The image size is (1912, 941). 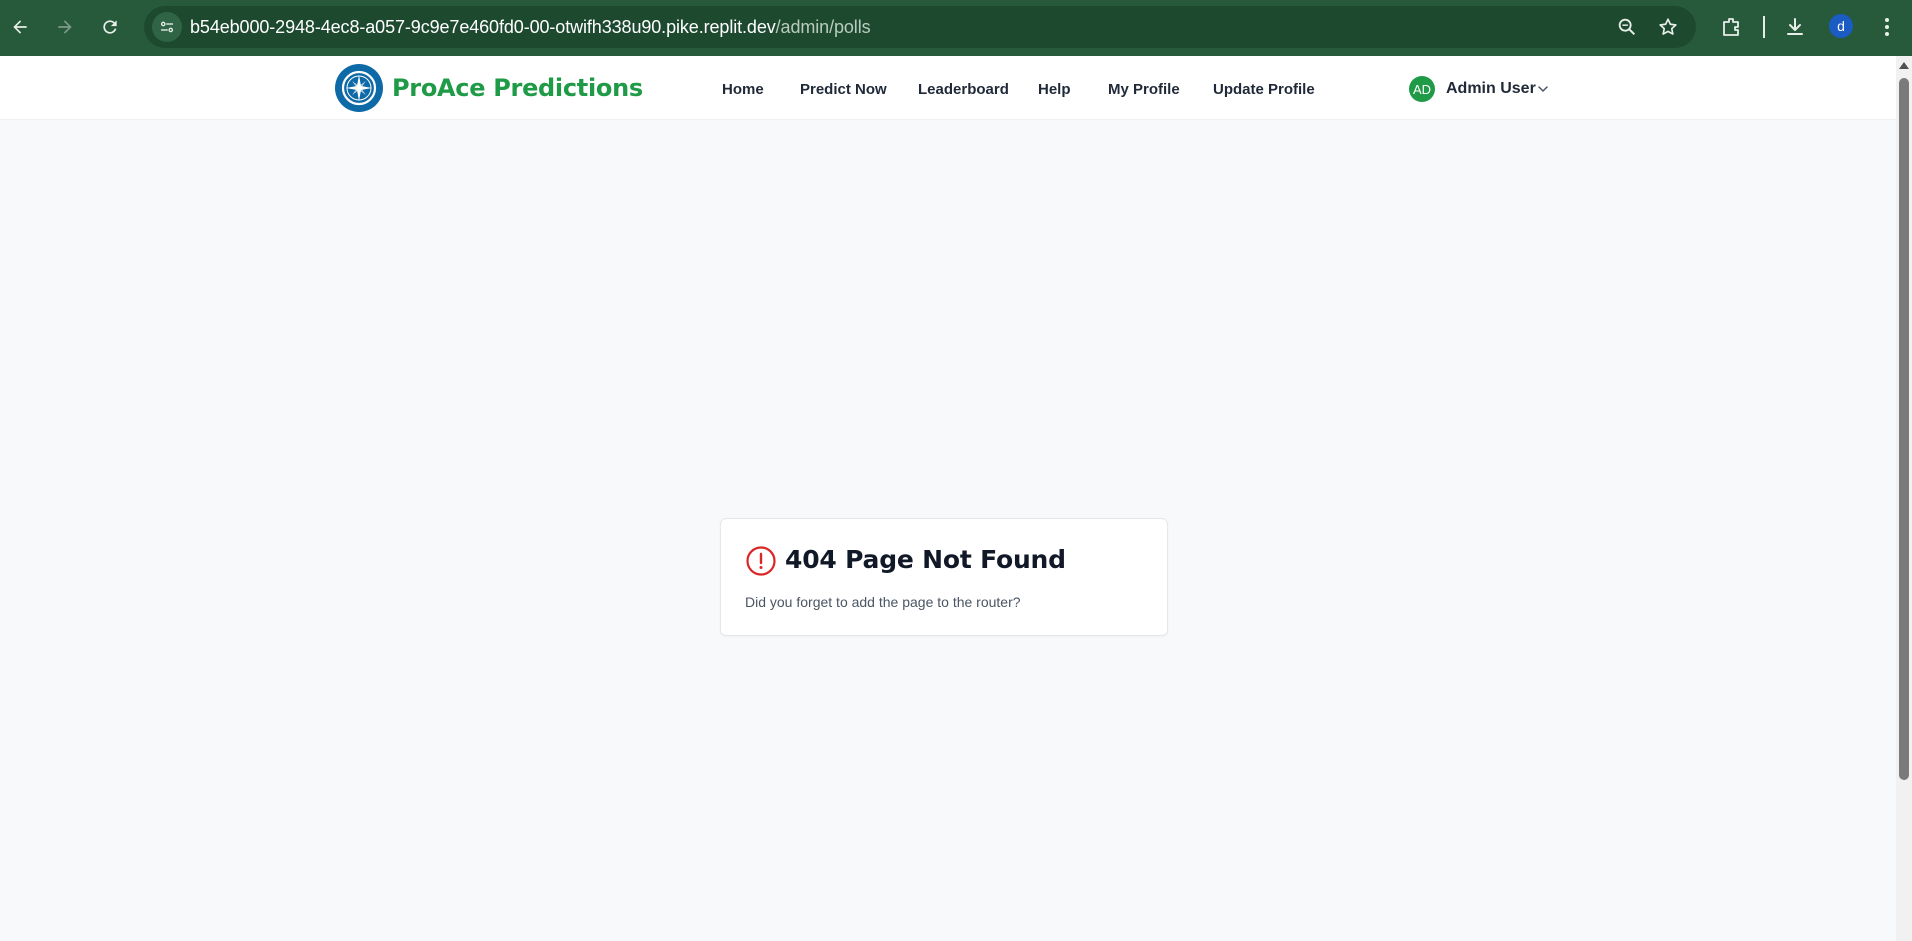 I want to click on nav-predict-now: Predict Now, so click(x=843, y=89).